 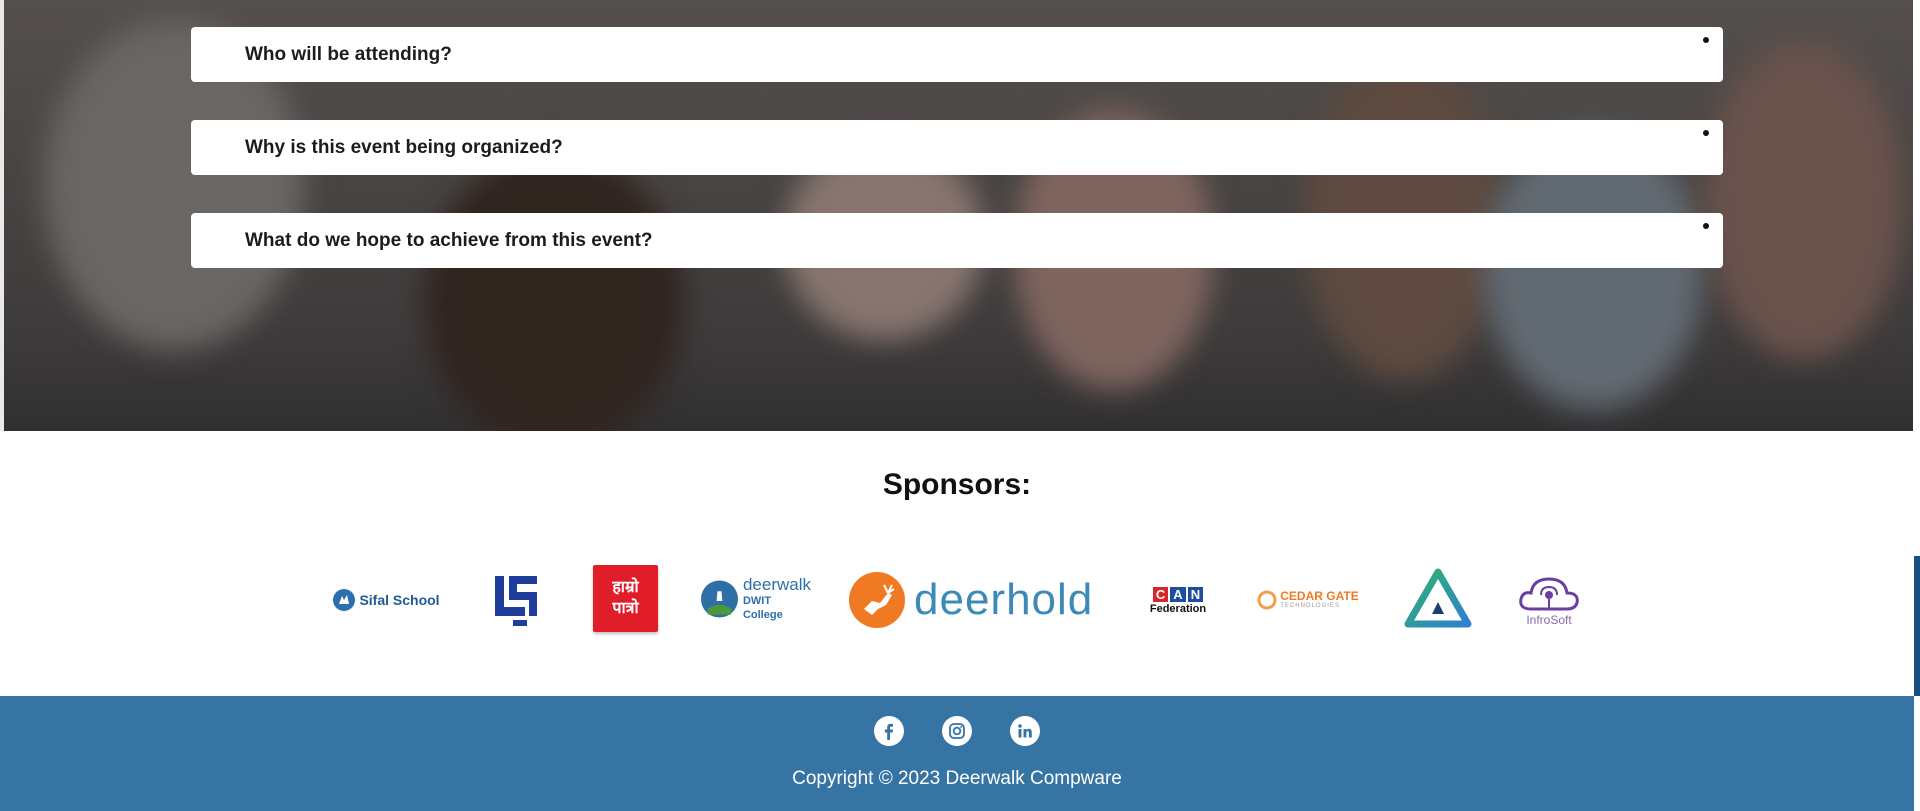 I want to click on triangle-logo-icon, so click(x=1438, y=598).